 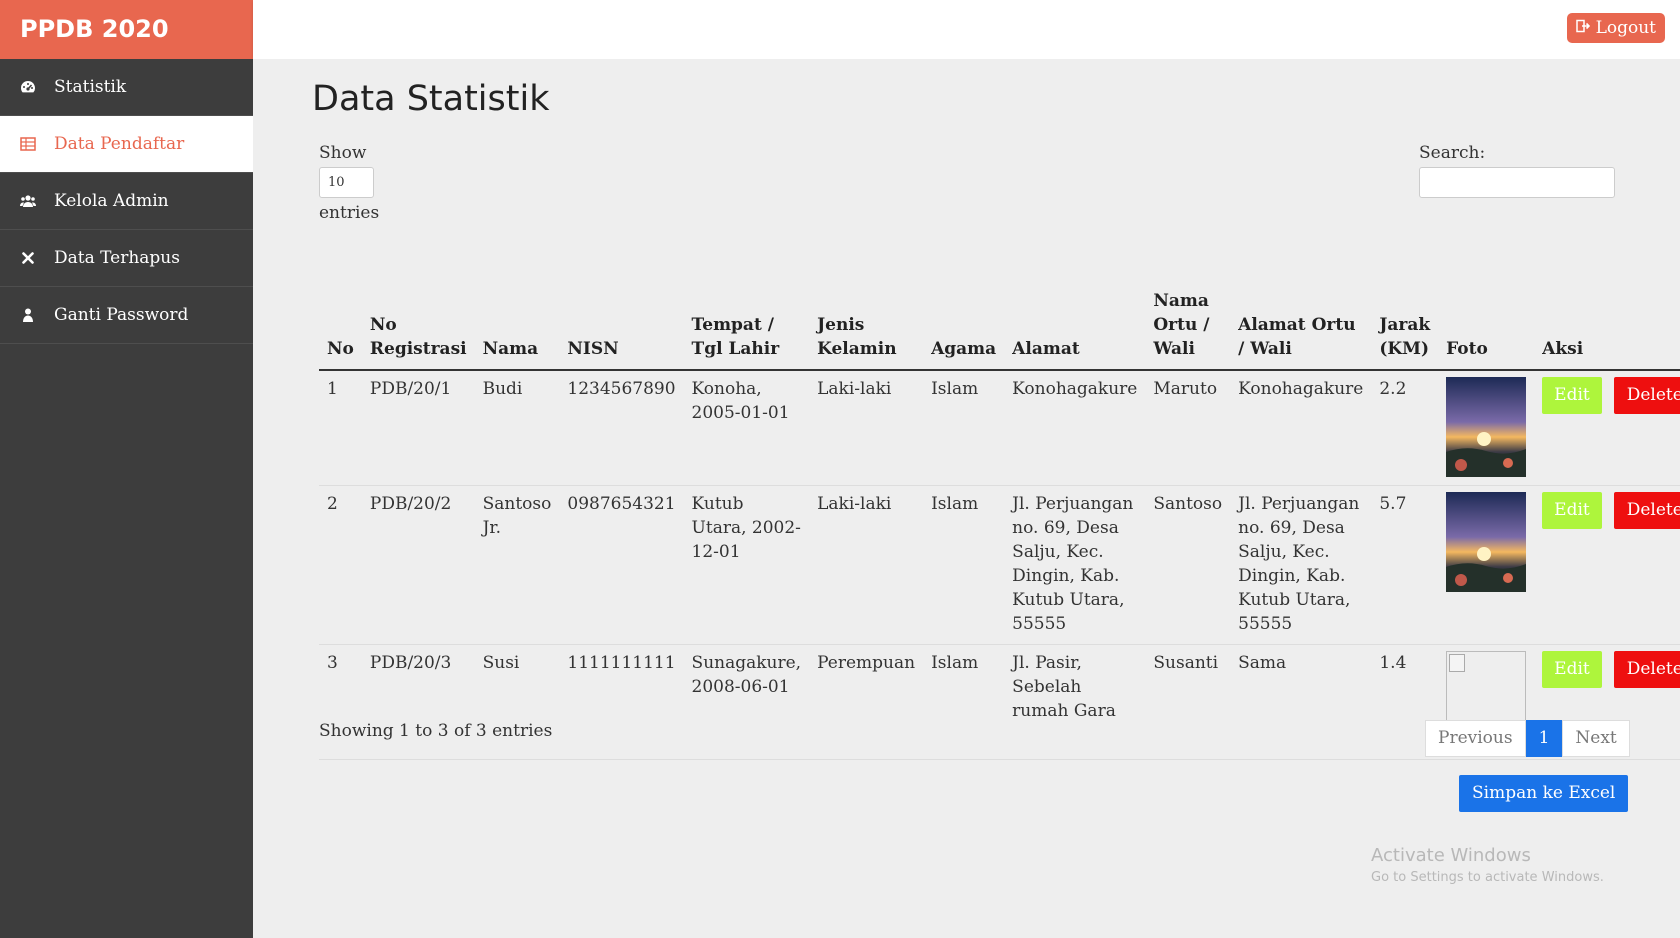 I want to click on page-title: Data Statistik, so click(x=431, y=99).